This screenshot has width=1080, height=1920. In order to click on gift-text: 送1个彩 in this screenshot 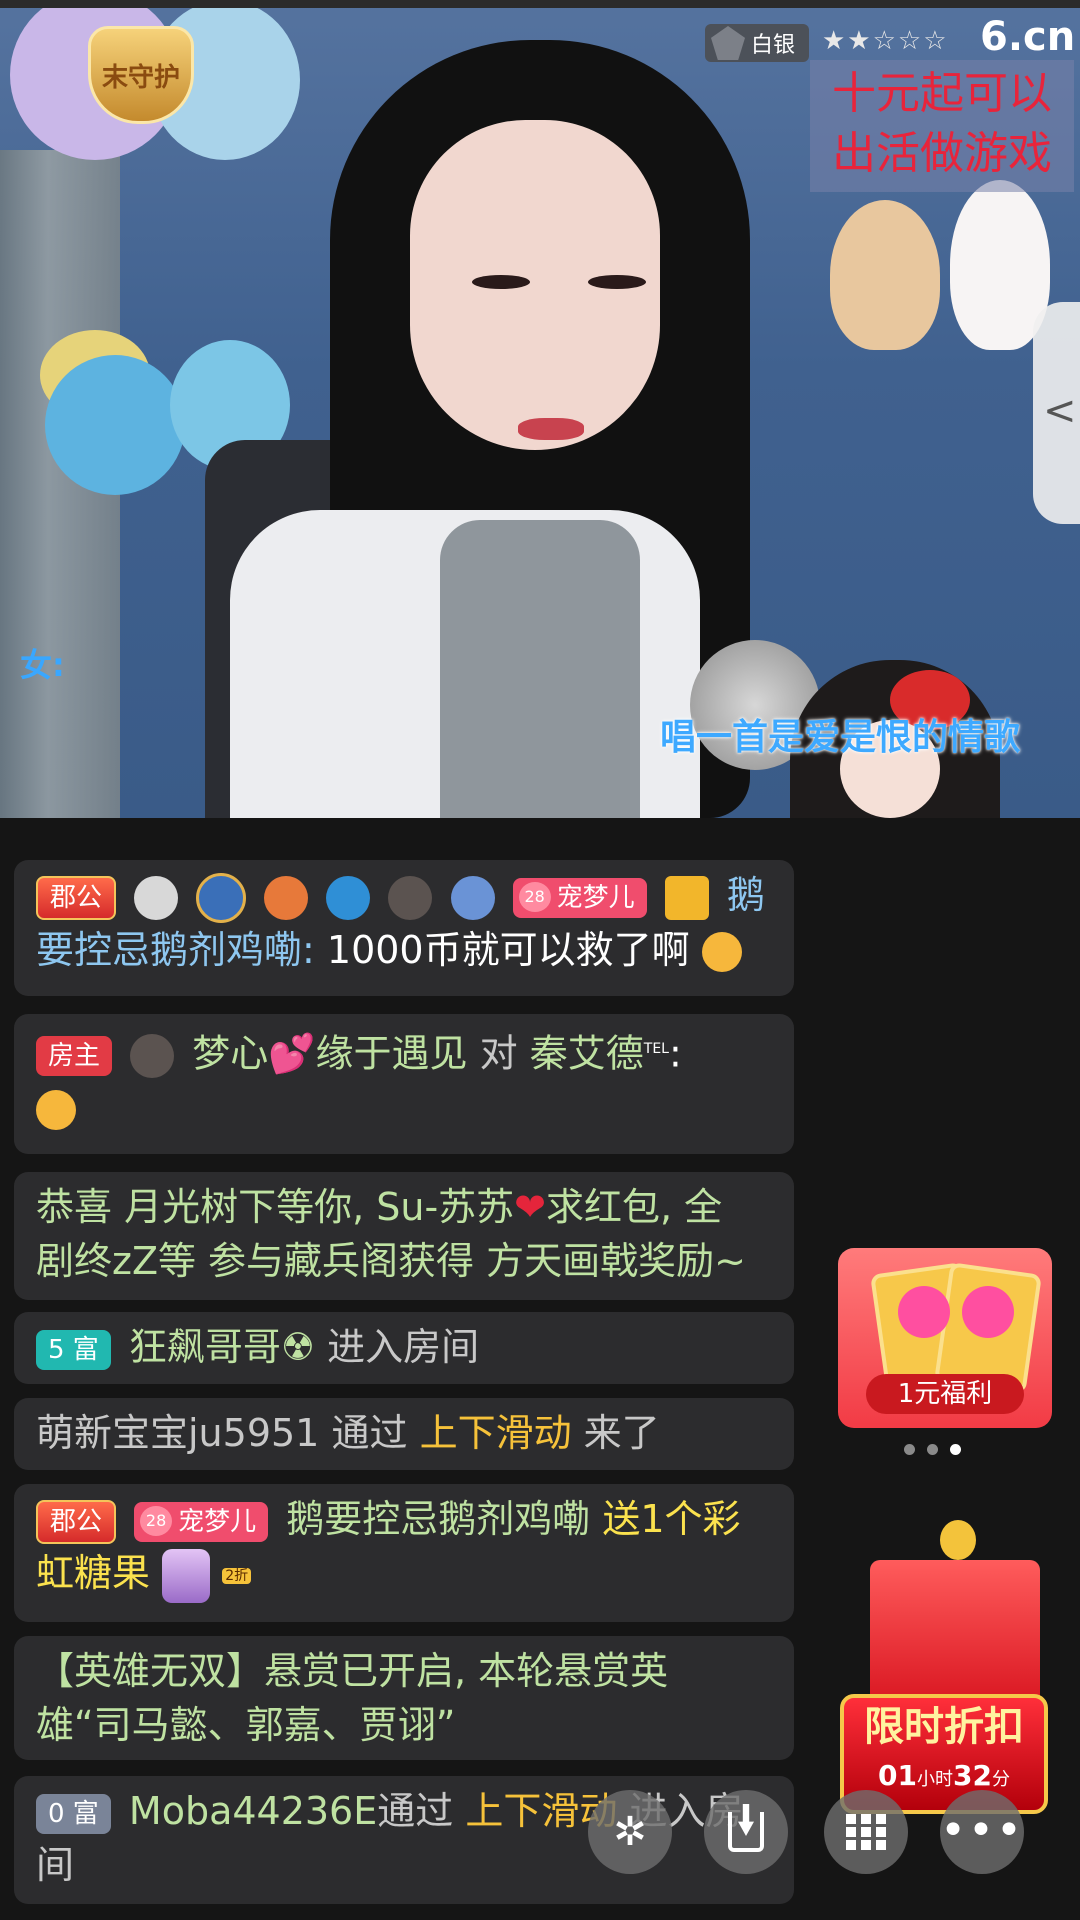, I will do `click(671, 1519)`.